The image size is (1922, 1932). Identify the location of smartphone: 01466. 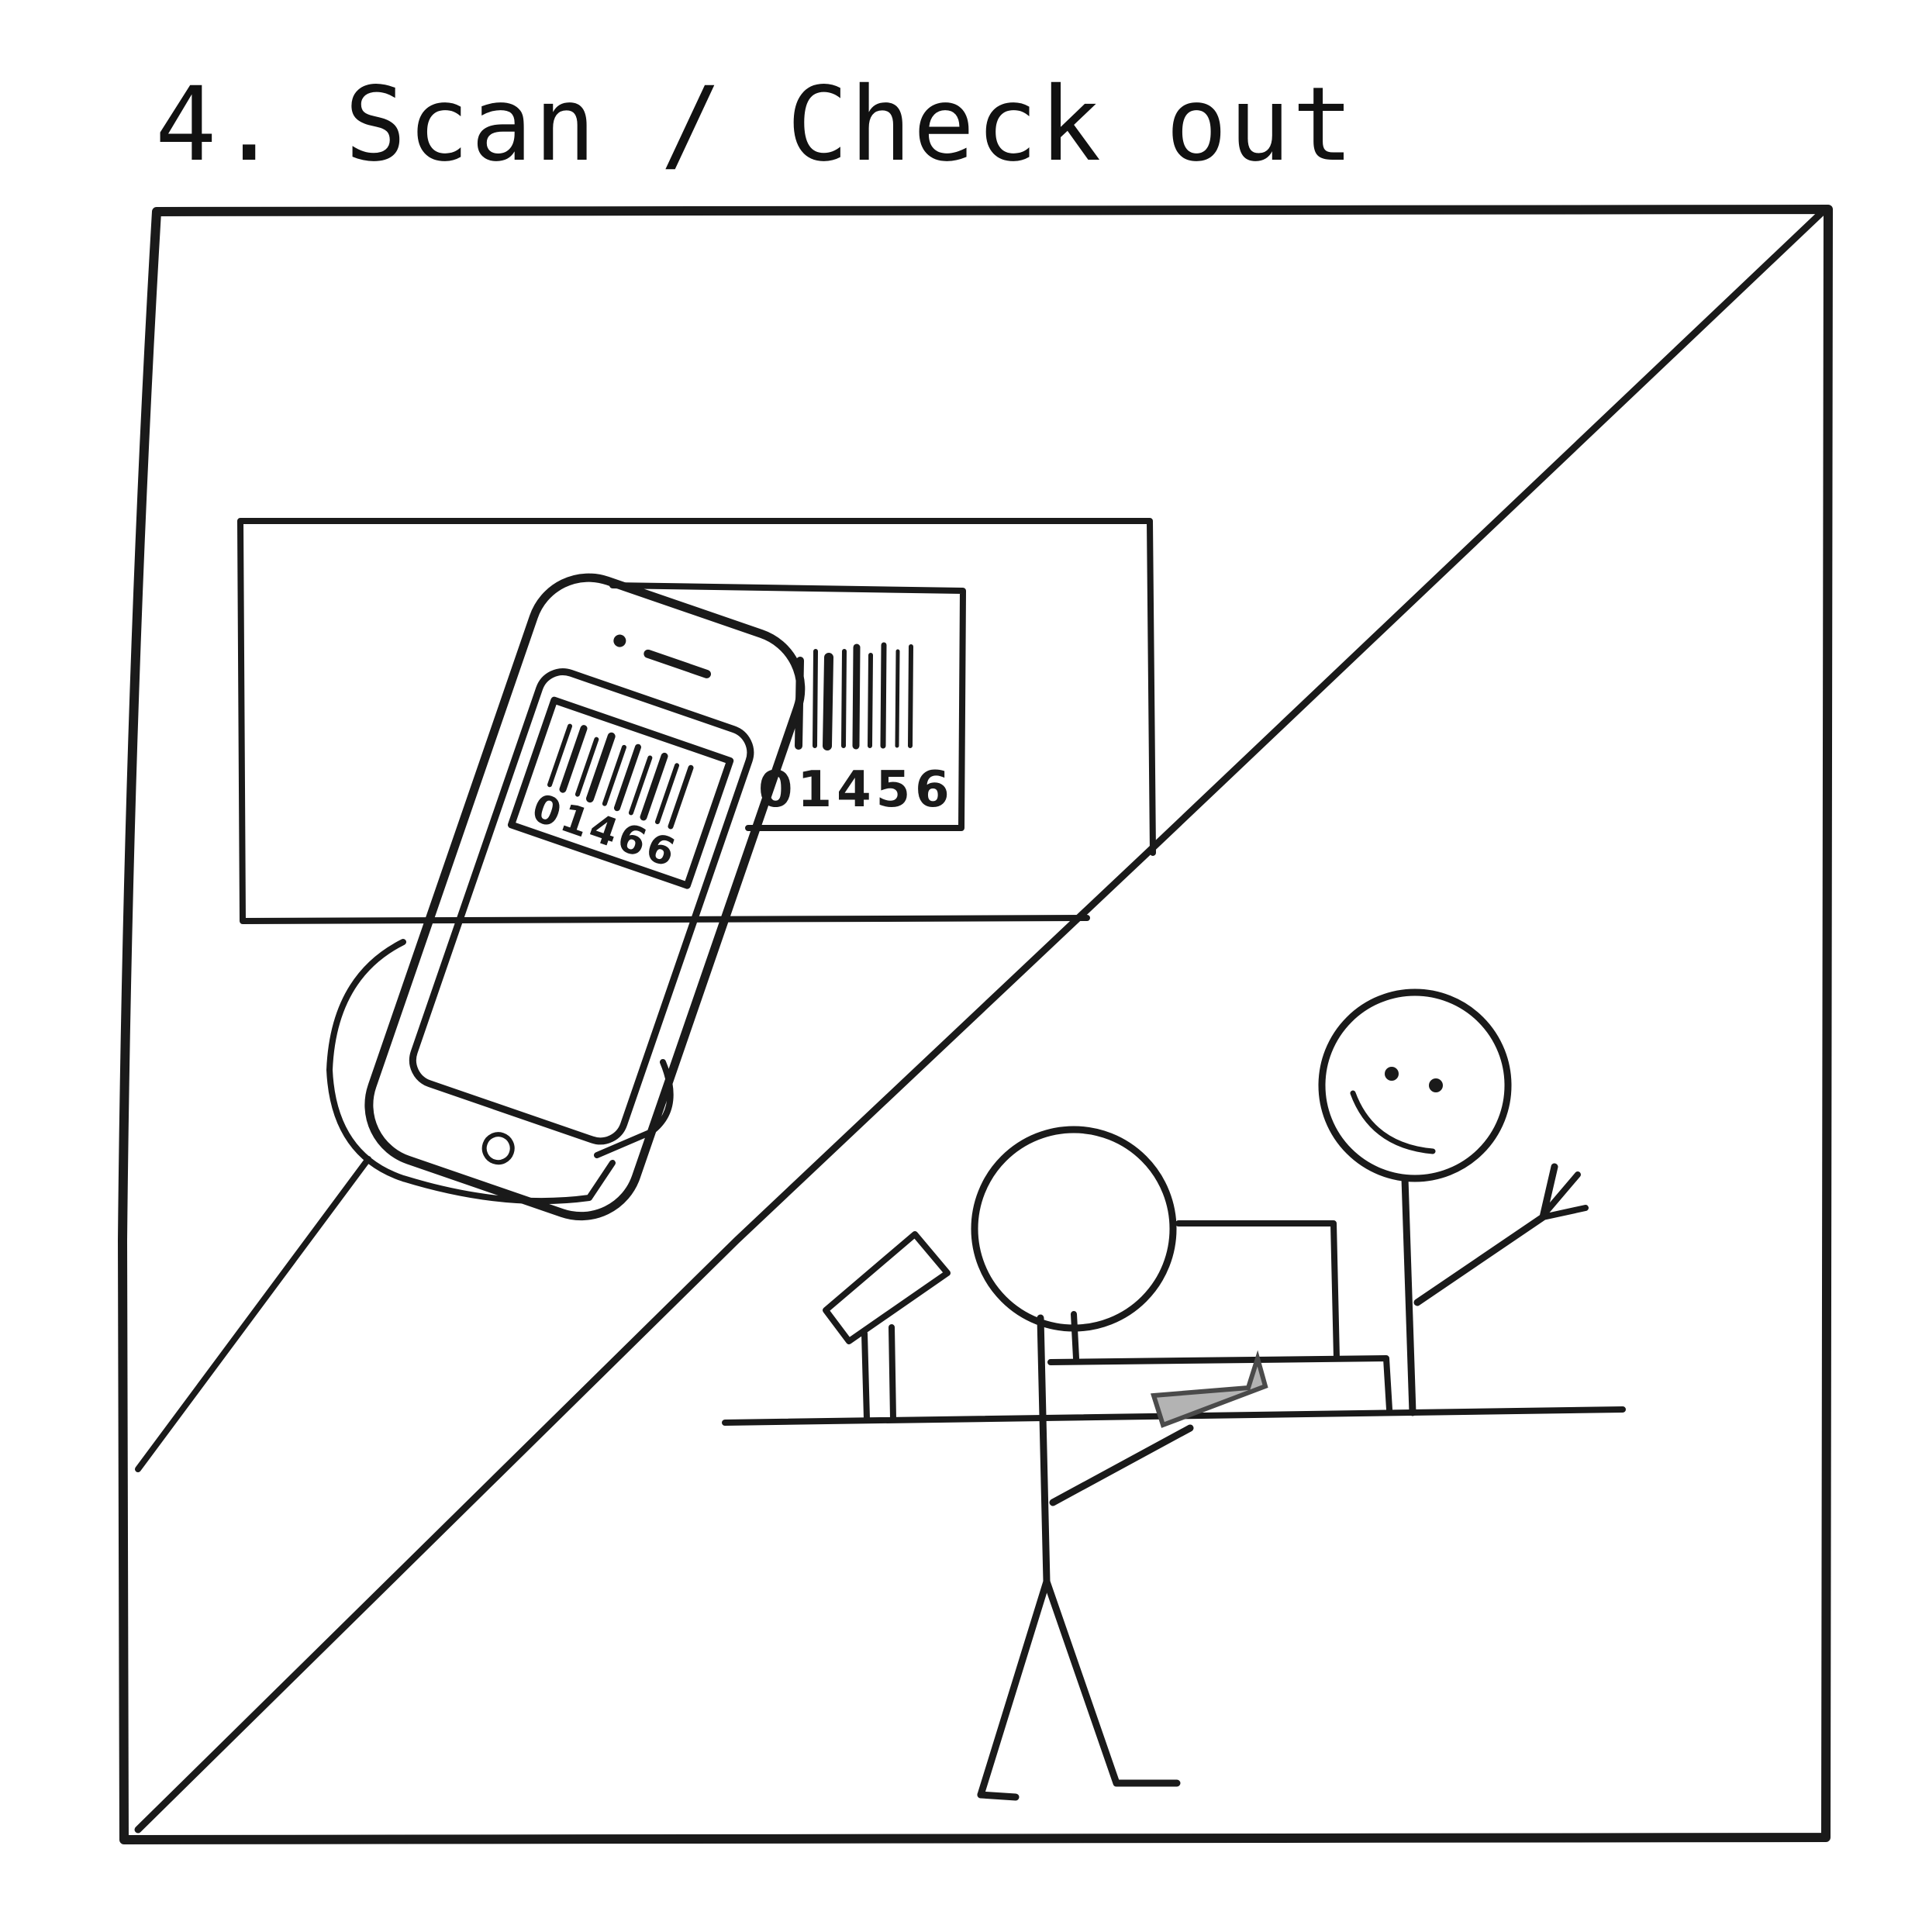
(585, 897).